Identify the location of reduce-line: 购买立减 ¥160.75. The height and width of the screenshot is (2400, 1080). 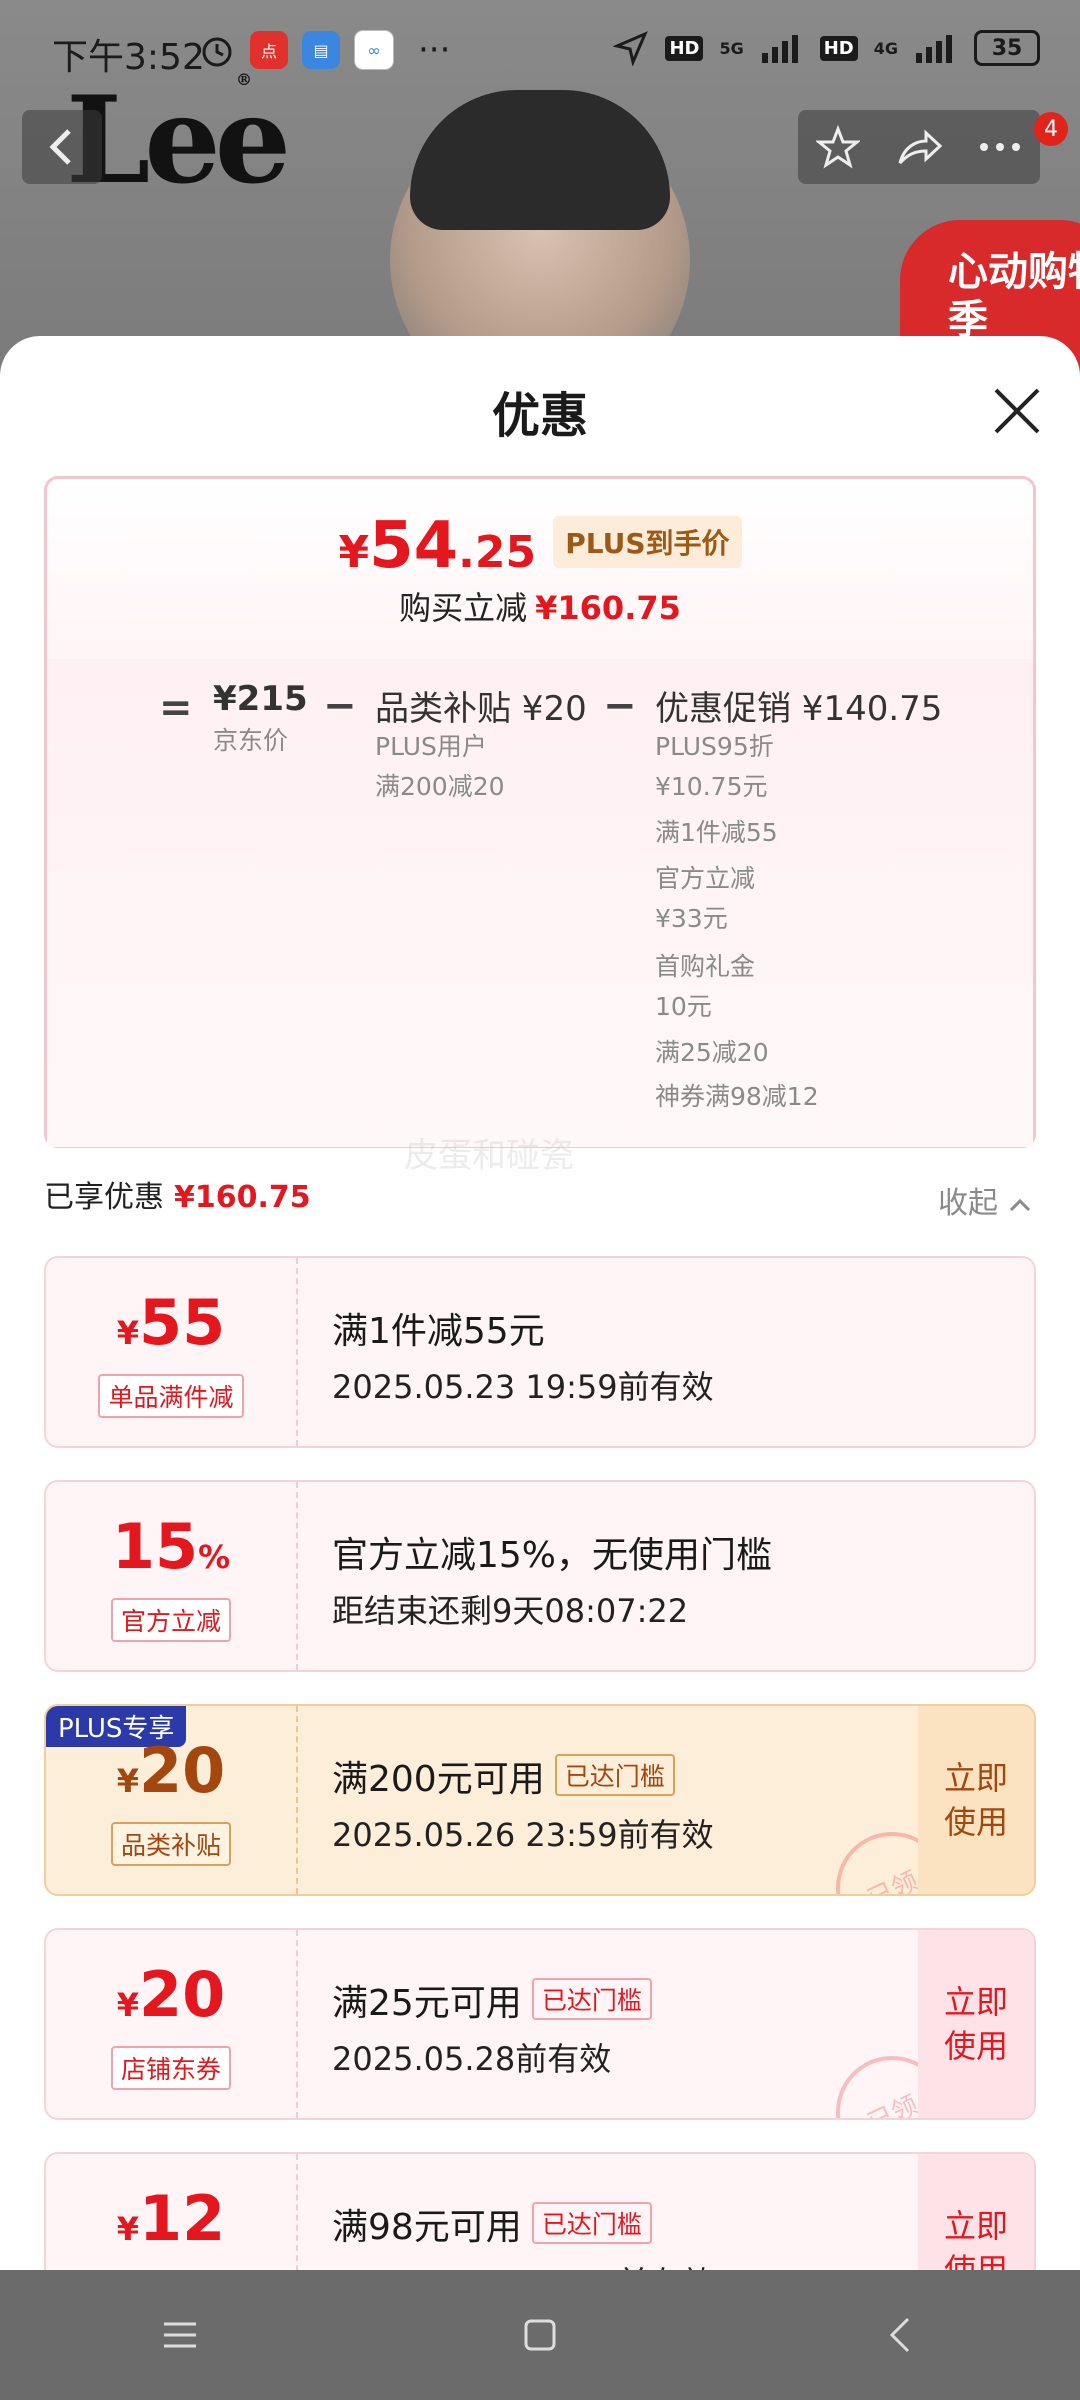
(540, 606).